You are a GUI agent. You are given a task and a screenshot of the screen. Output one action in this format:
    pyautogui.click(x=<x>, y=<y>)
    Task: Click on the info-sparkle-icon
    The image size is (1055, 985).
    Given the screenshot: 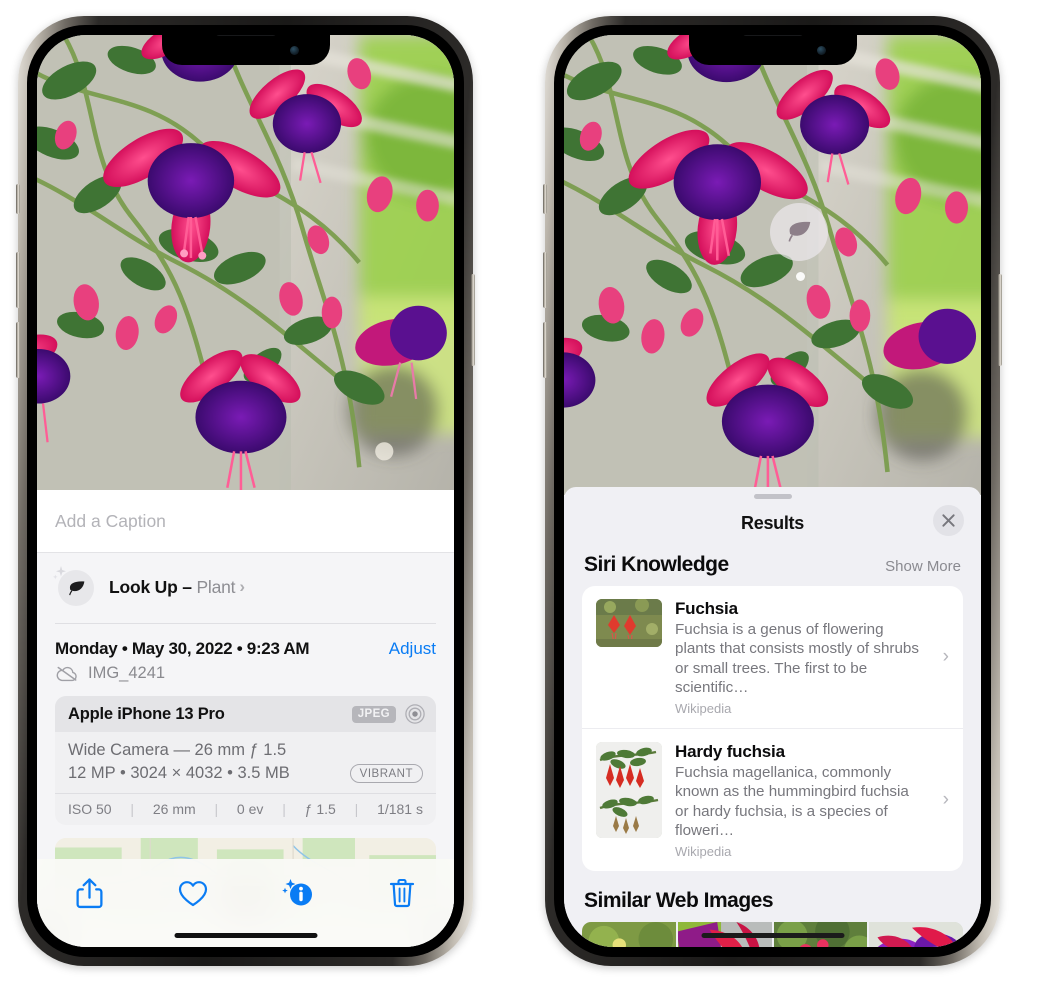 What is the action you would take?
    pyautogui.click(x=296, y=892)
    